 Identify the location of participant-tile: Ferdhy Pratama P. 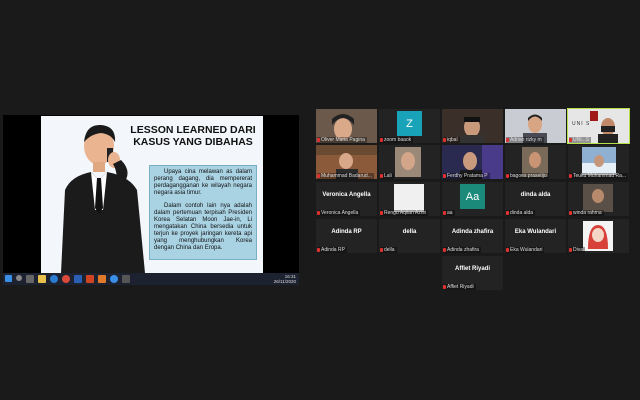
(472, 162).